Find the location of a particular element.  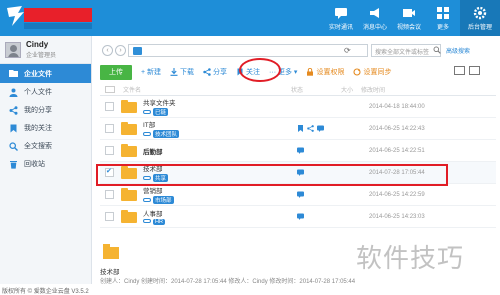

forward-button: › is located at coordinates (120, 50).